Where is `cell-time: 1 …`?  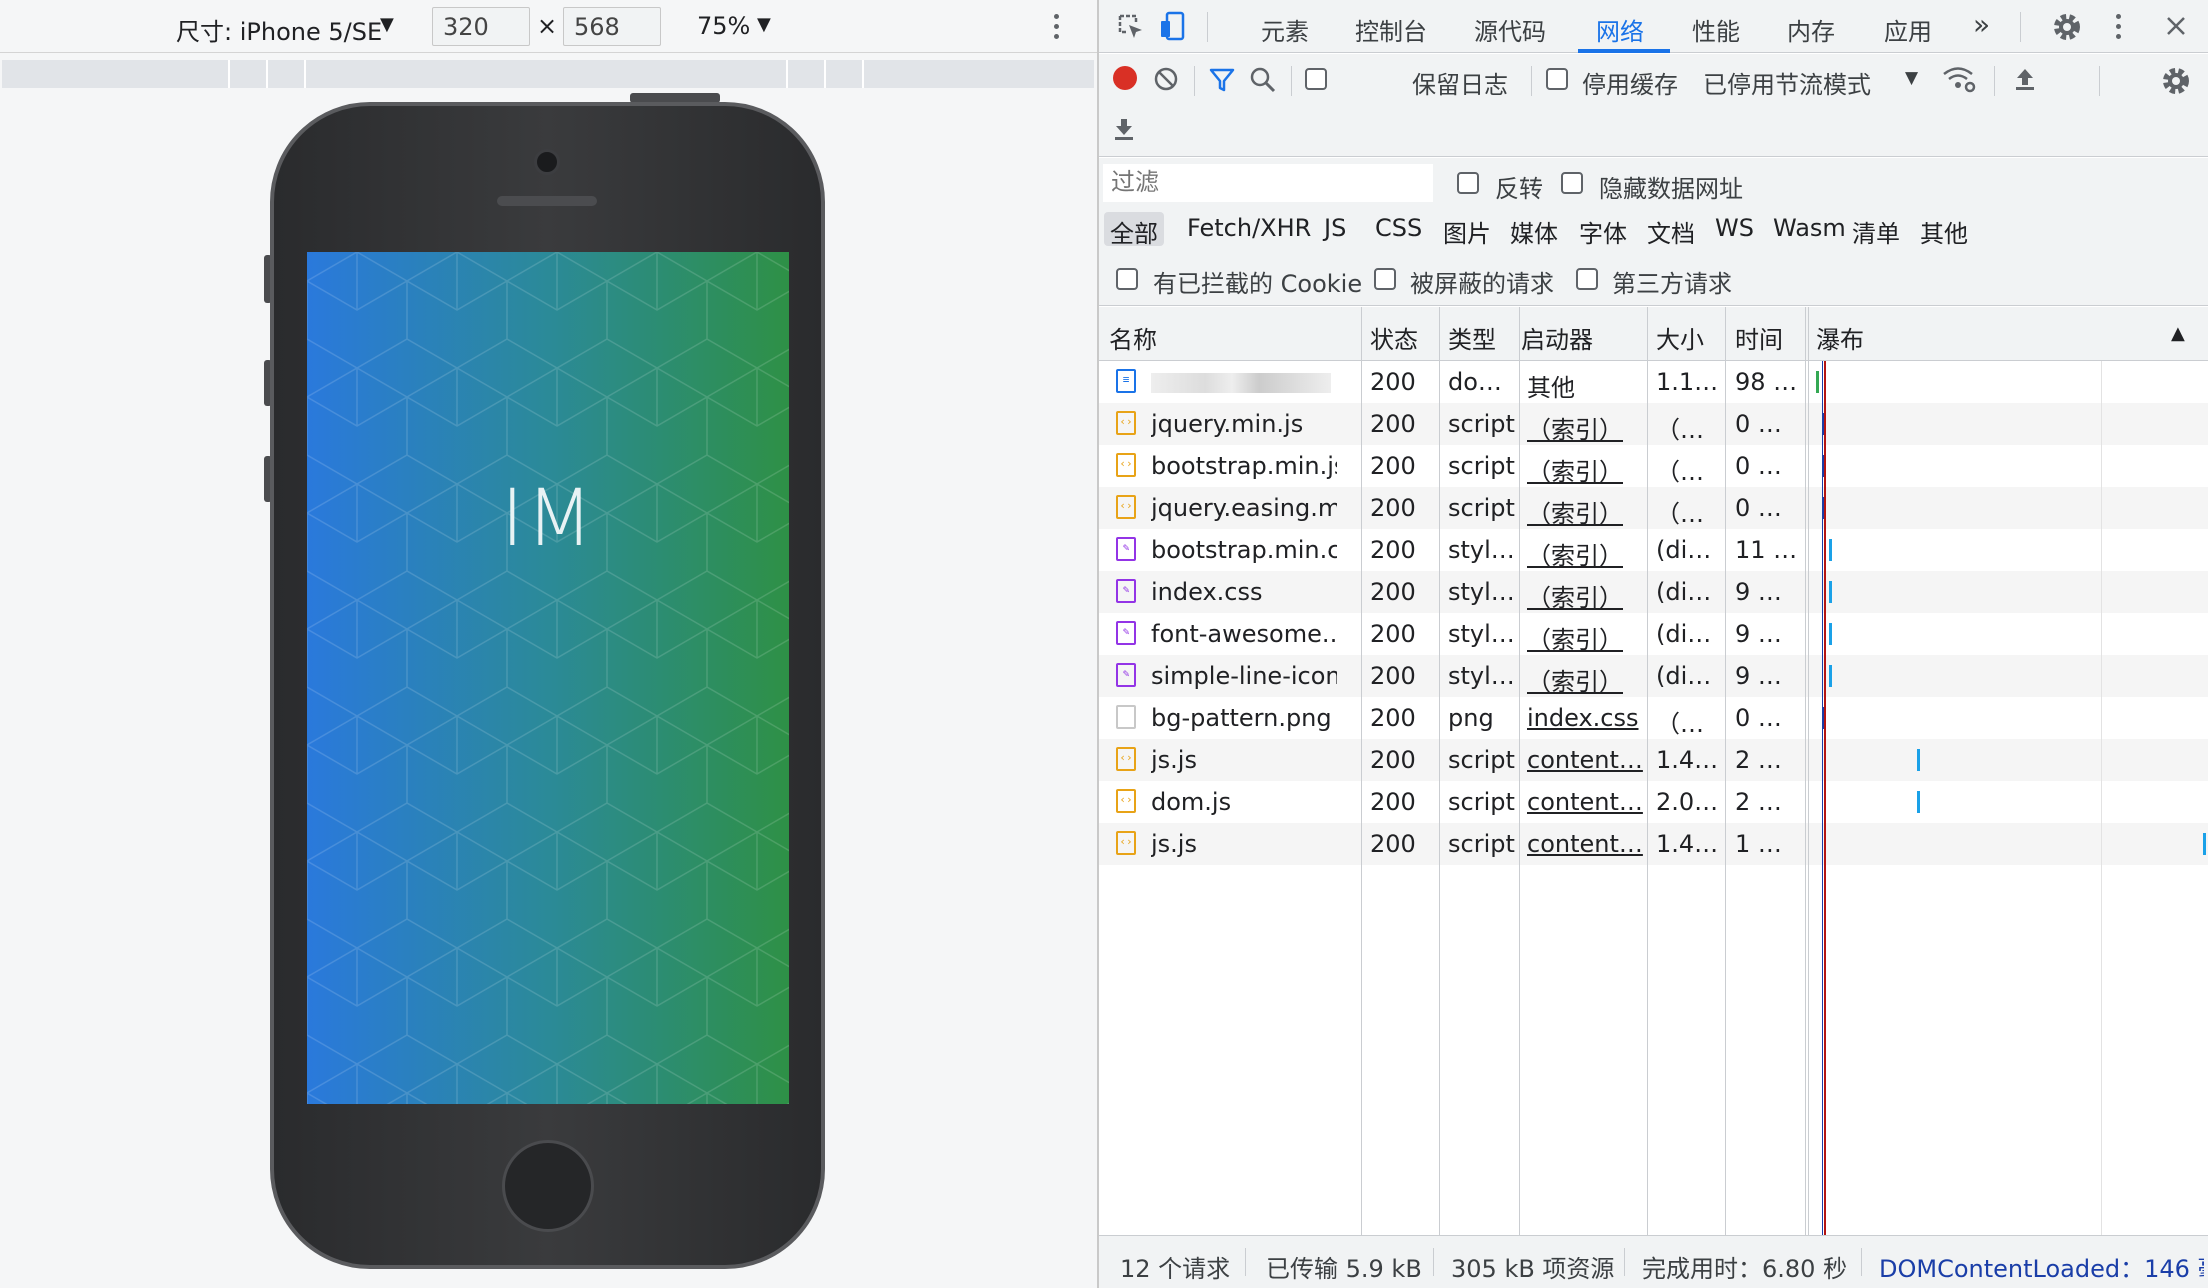
cell-time: 1 … is located at coordinates (1758, 844).